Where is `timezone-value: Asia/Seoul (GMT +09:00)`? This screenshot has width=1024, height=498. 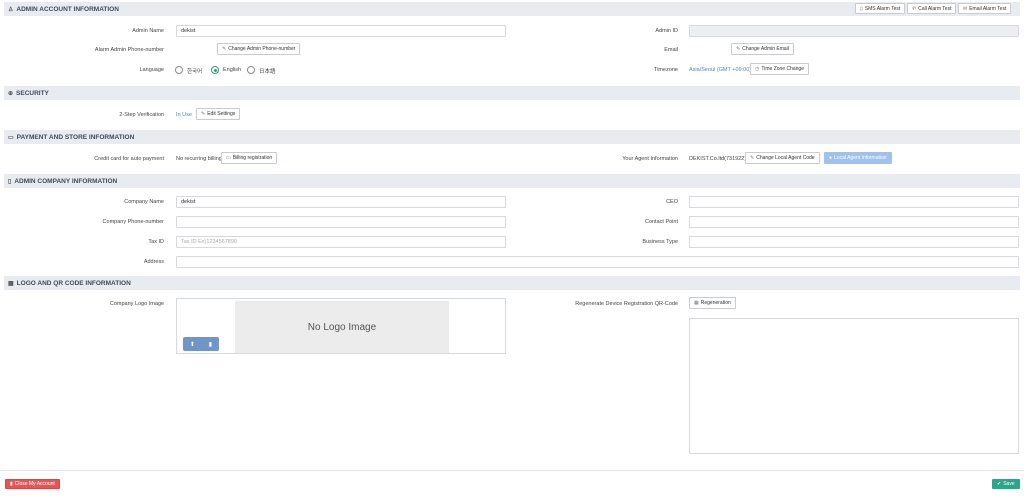
timezone-value: Asia/Seoul (GMT +09:00) is located at coordinates (720, 70).